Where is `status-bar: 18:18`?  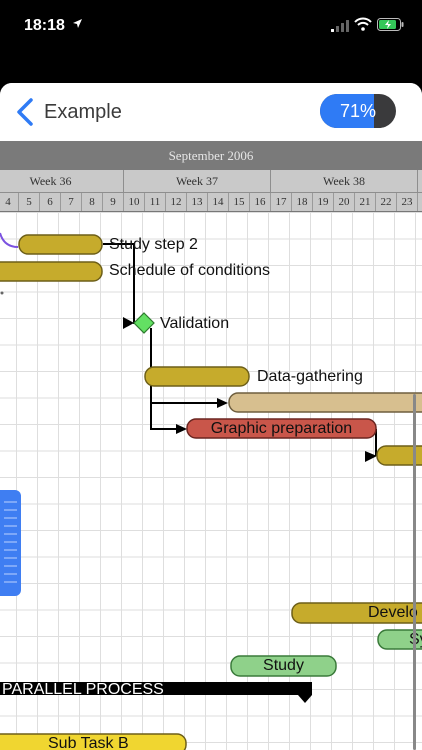 status-bar: 18:18 is located at coordinates (211, 26).